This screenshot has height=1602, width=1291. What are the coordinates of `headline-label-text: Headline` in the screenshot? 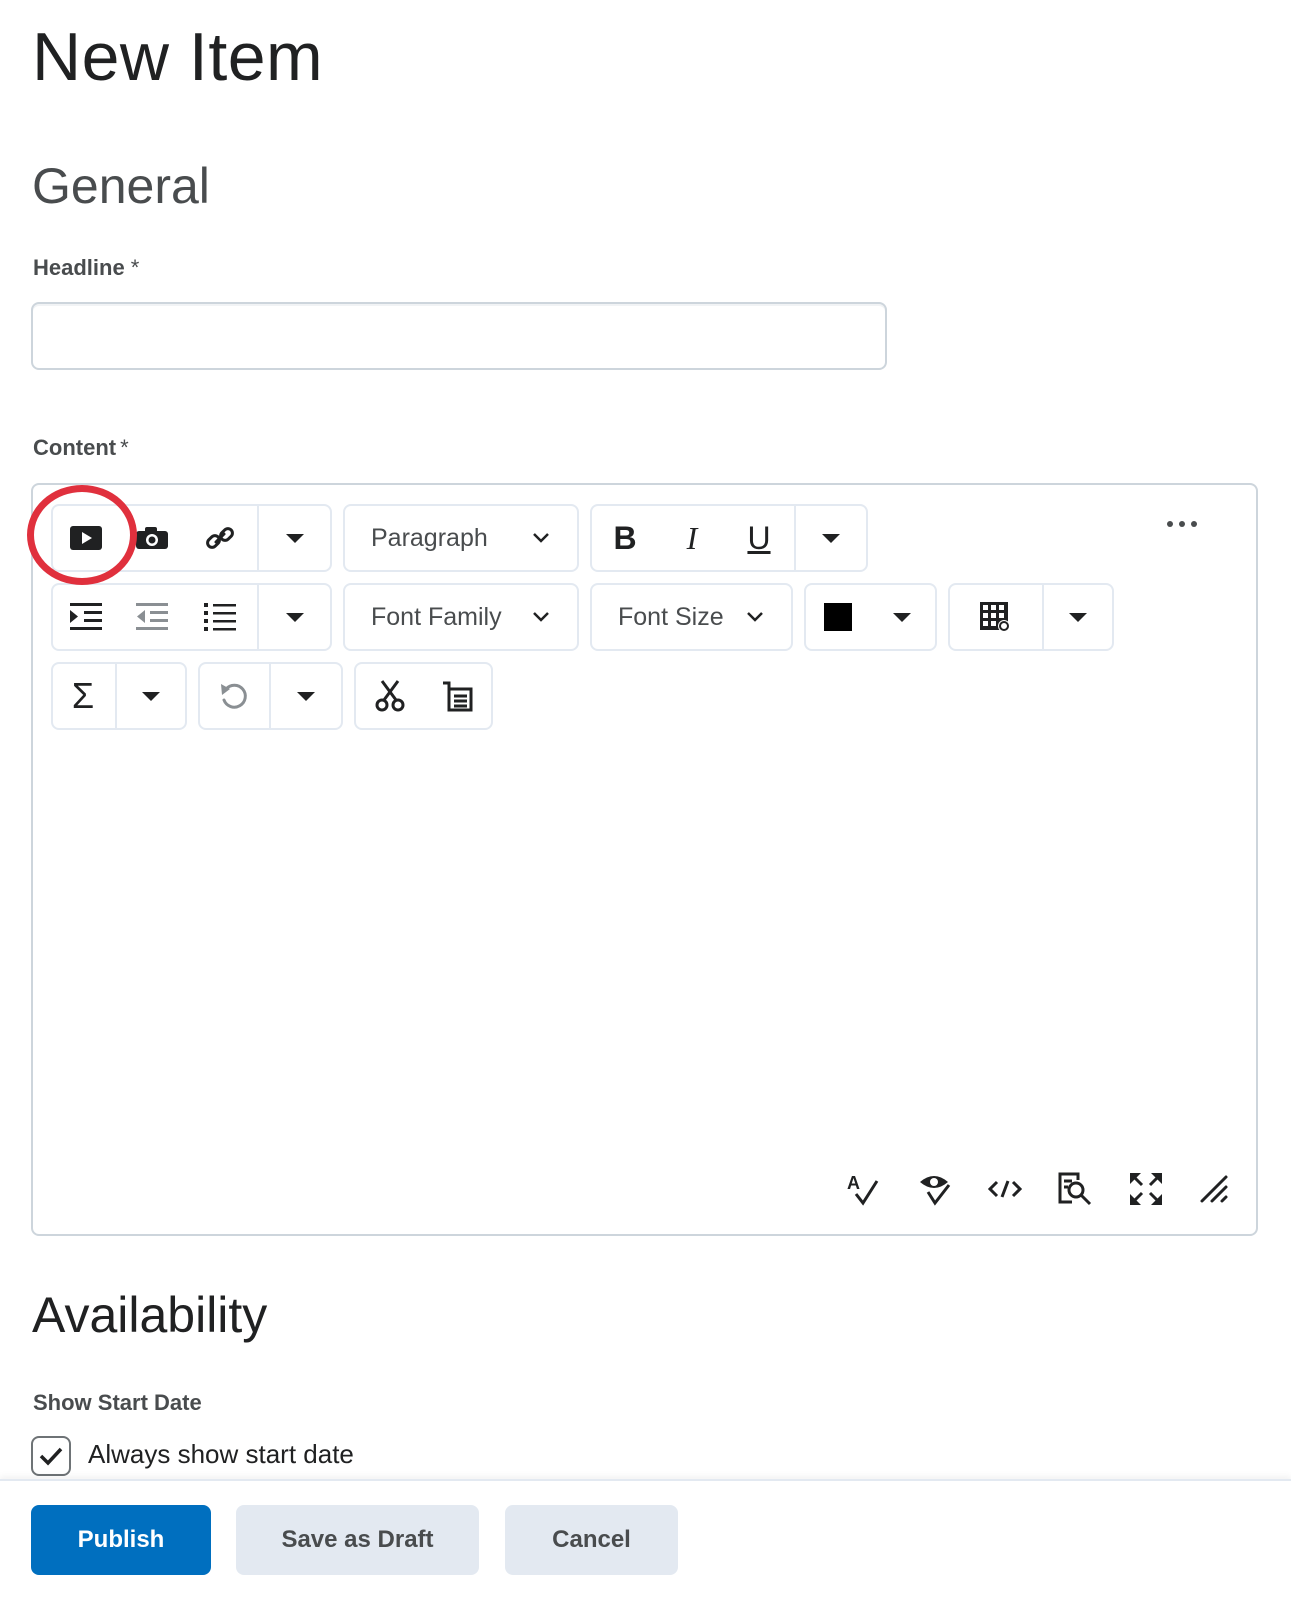 It's located at (79, 267).